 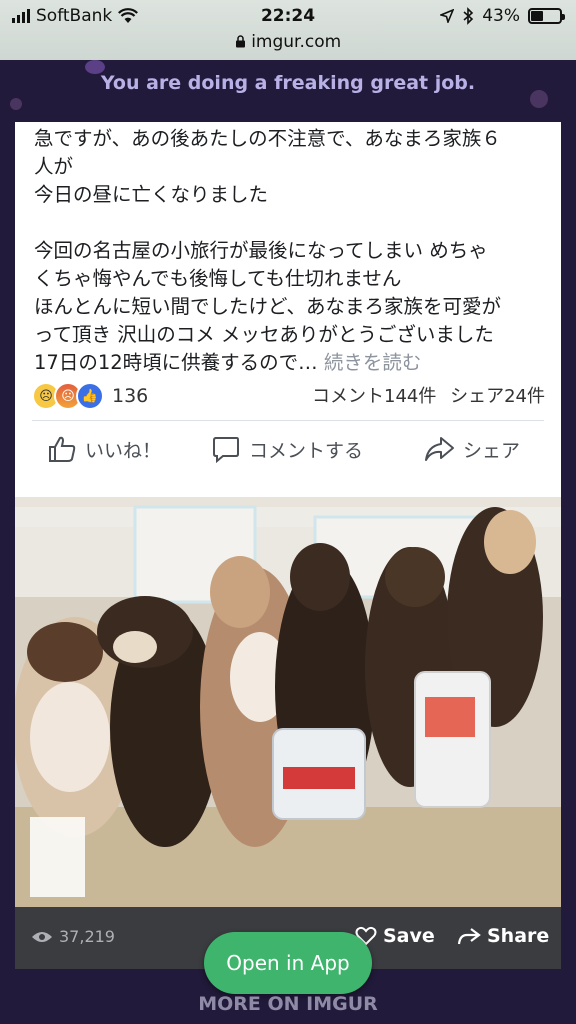 What do you see at coordinates (268, 306) in the screenshot?
I see `post-line: ほんとんに短い間でしたけど、あなまろ家族を可愛が` at bounding box center [268, 306].